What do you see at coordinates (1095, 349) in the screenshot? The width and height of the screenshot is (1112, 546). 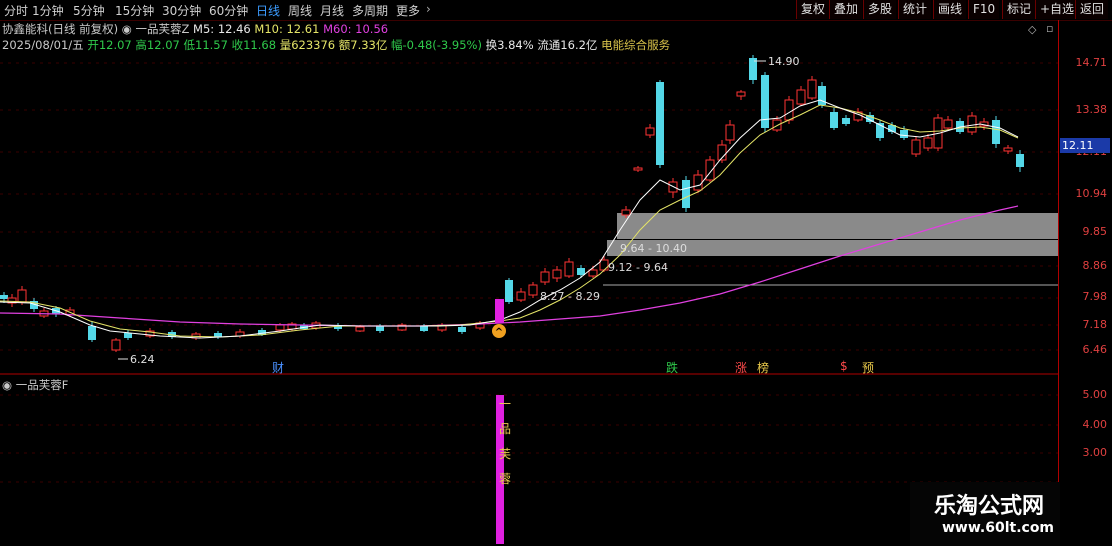 I see `axis-label: 6.46` at bounding box center [1095, 349].